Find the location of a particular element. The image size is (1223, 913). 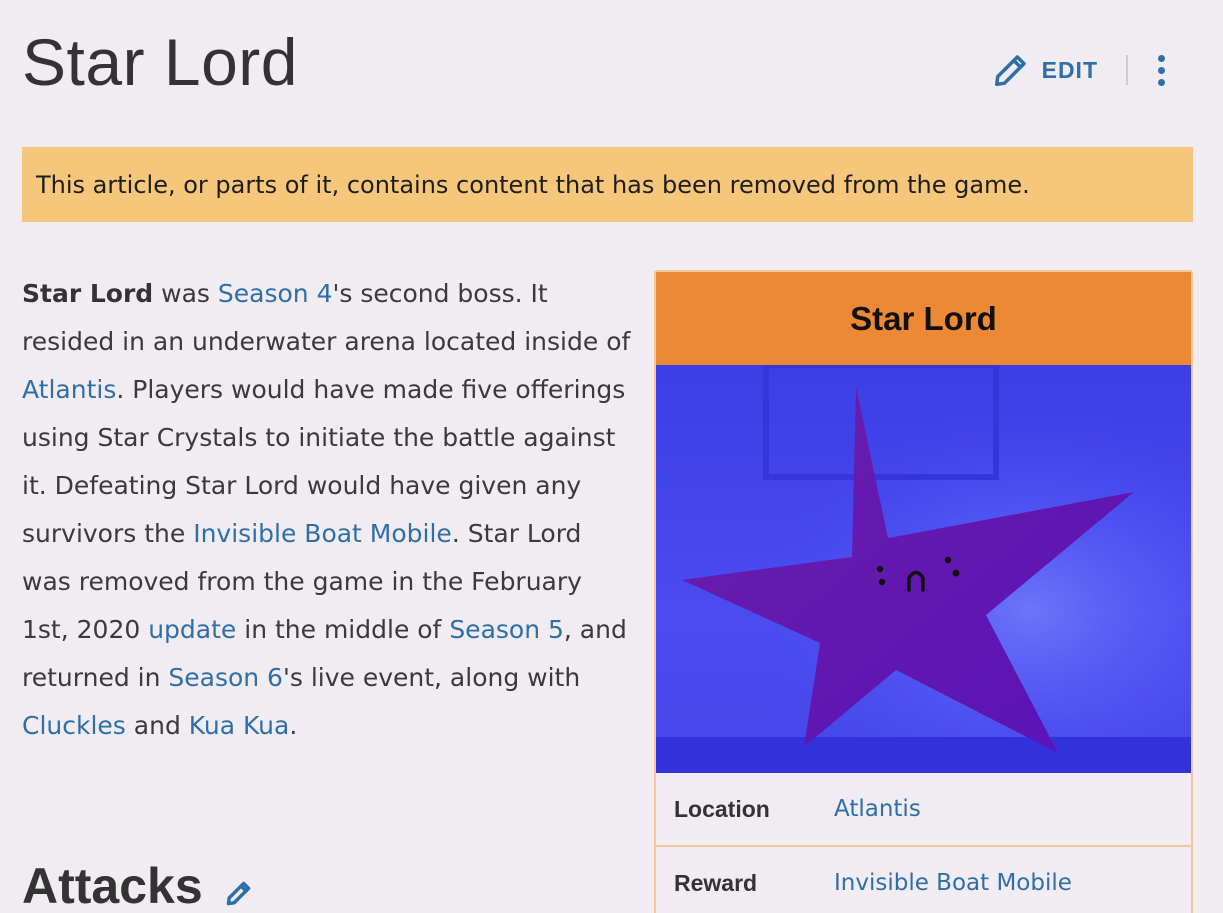

text-run: in the middle of is located at coordinates (343, 629).